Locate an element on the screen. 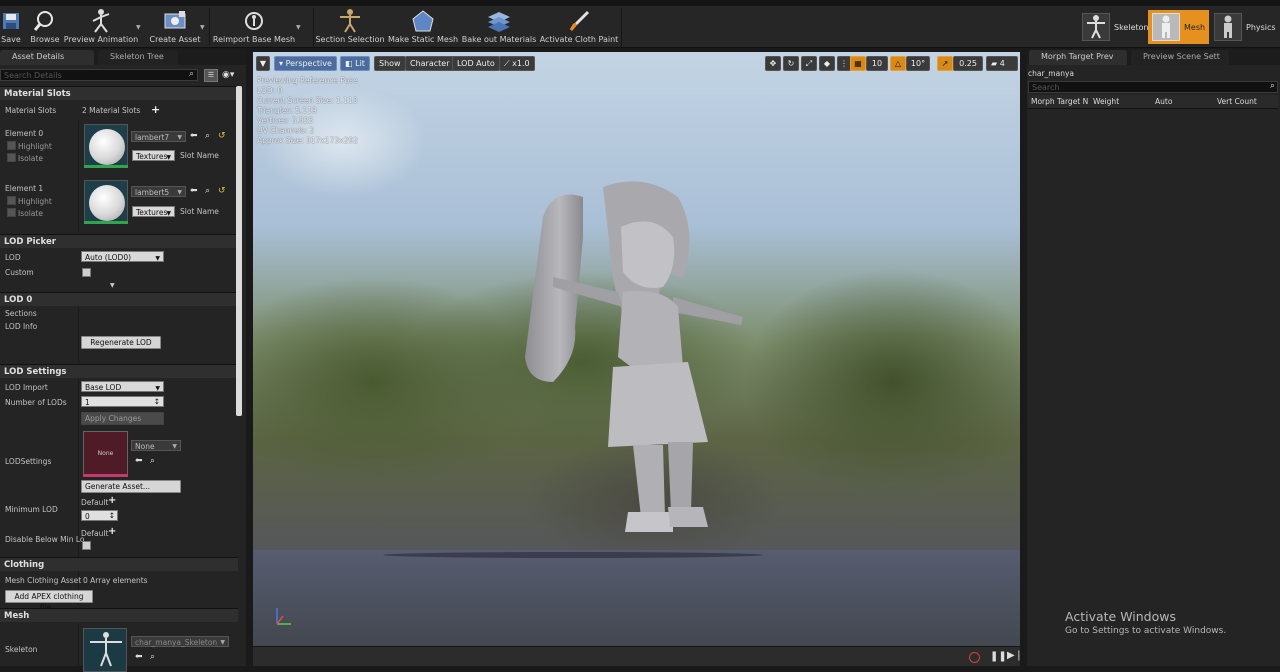 The image size is (1280, 672). rotate-icon: ↻ is located at coordinates (791, 63).